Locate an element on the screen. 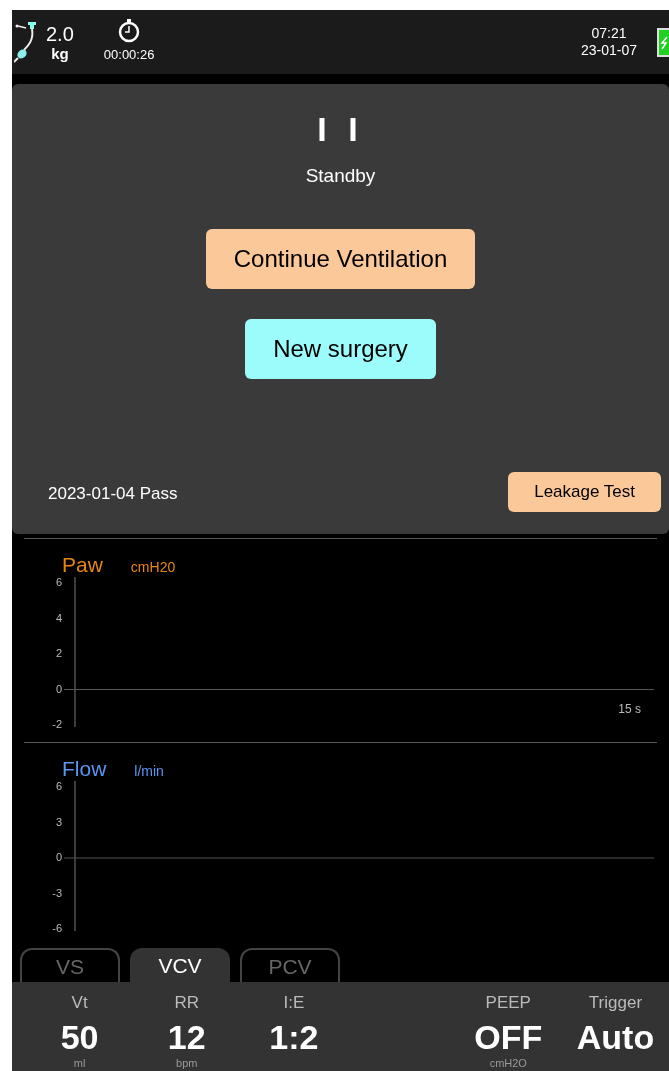 Image resolution: width=669 pixels, height=1071 pixels. parameter-value: 1:2 is located at coordinates (294, 1037).